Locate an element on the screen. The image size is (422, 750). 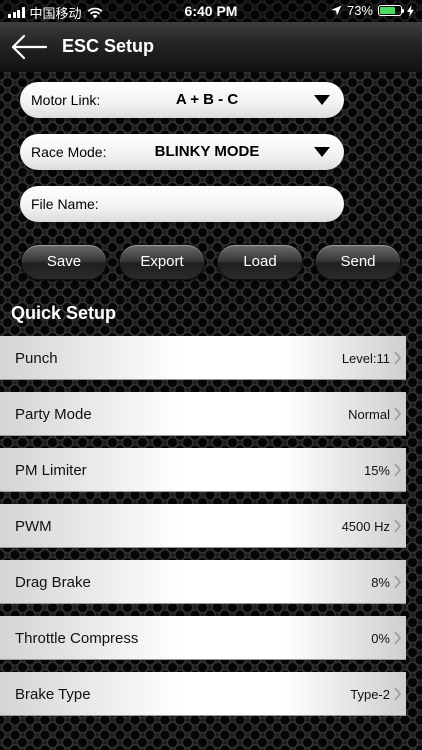
setting-label: PWM is located at coordinates (33, 526).